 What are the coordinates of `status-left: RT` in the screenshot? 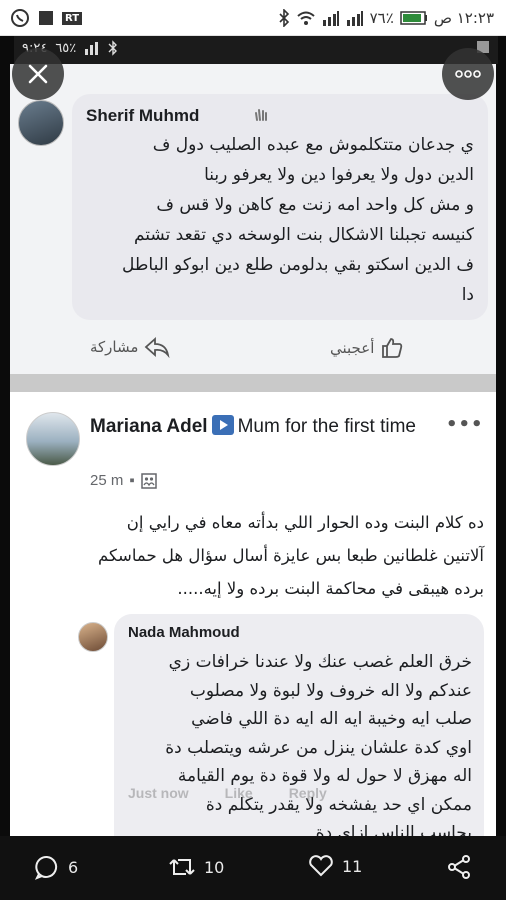 It's located at (46, 18).